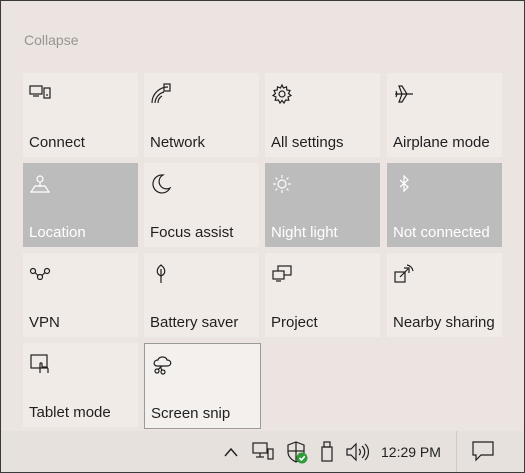 The width and height of the screenshot is (525, 473). What do you see at coordinates (411, 452) in the screenshot?
I see `taskbar-clock: 12:29 PM` at bounding box center [411, 452].